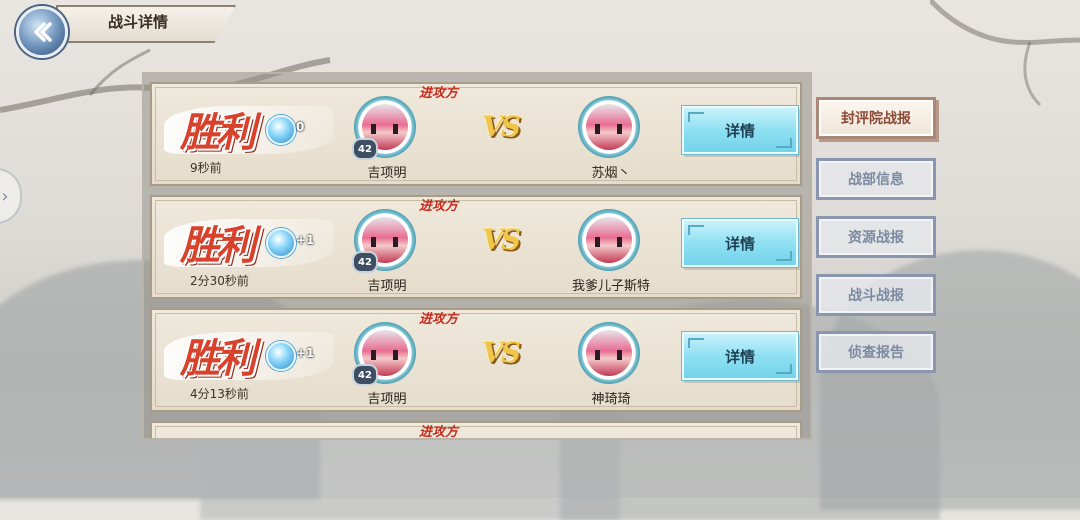  Describe the element at coordinates (876, 237) in the screenshot. I see `tab-resource-report: 资源战报` at that location.